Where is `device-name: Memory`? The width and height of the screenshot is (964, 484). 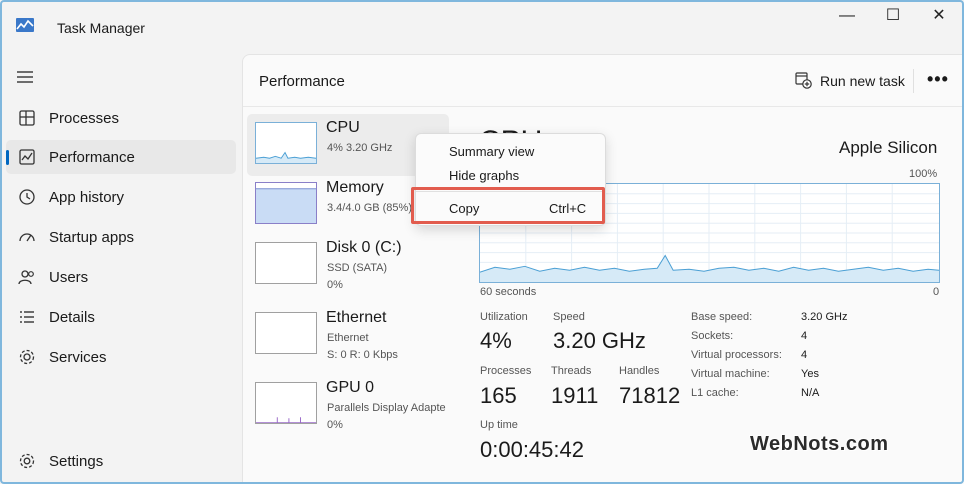 device-name: Memory is located at coordinates (355, 187).